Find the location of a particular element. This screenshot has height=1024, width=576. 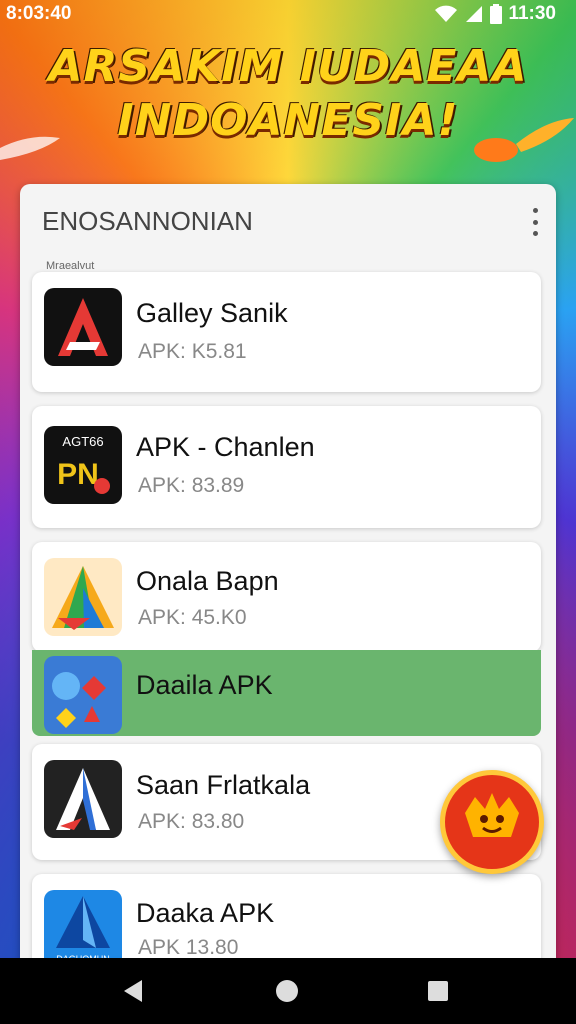

app-name: Onala Bapn is located at coordinates (207, 581).